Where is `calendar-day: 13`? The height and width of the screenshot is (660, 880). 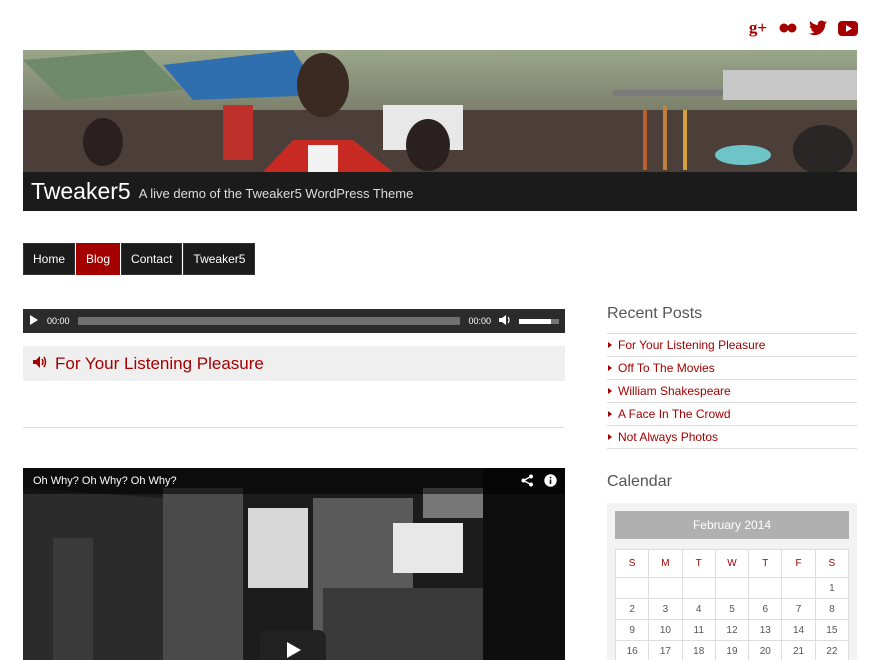
calendar-day: 13 is located at coordinates (765, 630).